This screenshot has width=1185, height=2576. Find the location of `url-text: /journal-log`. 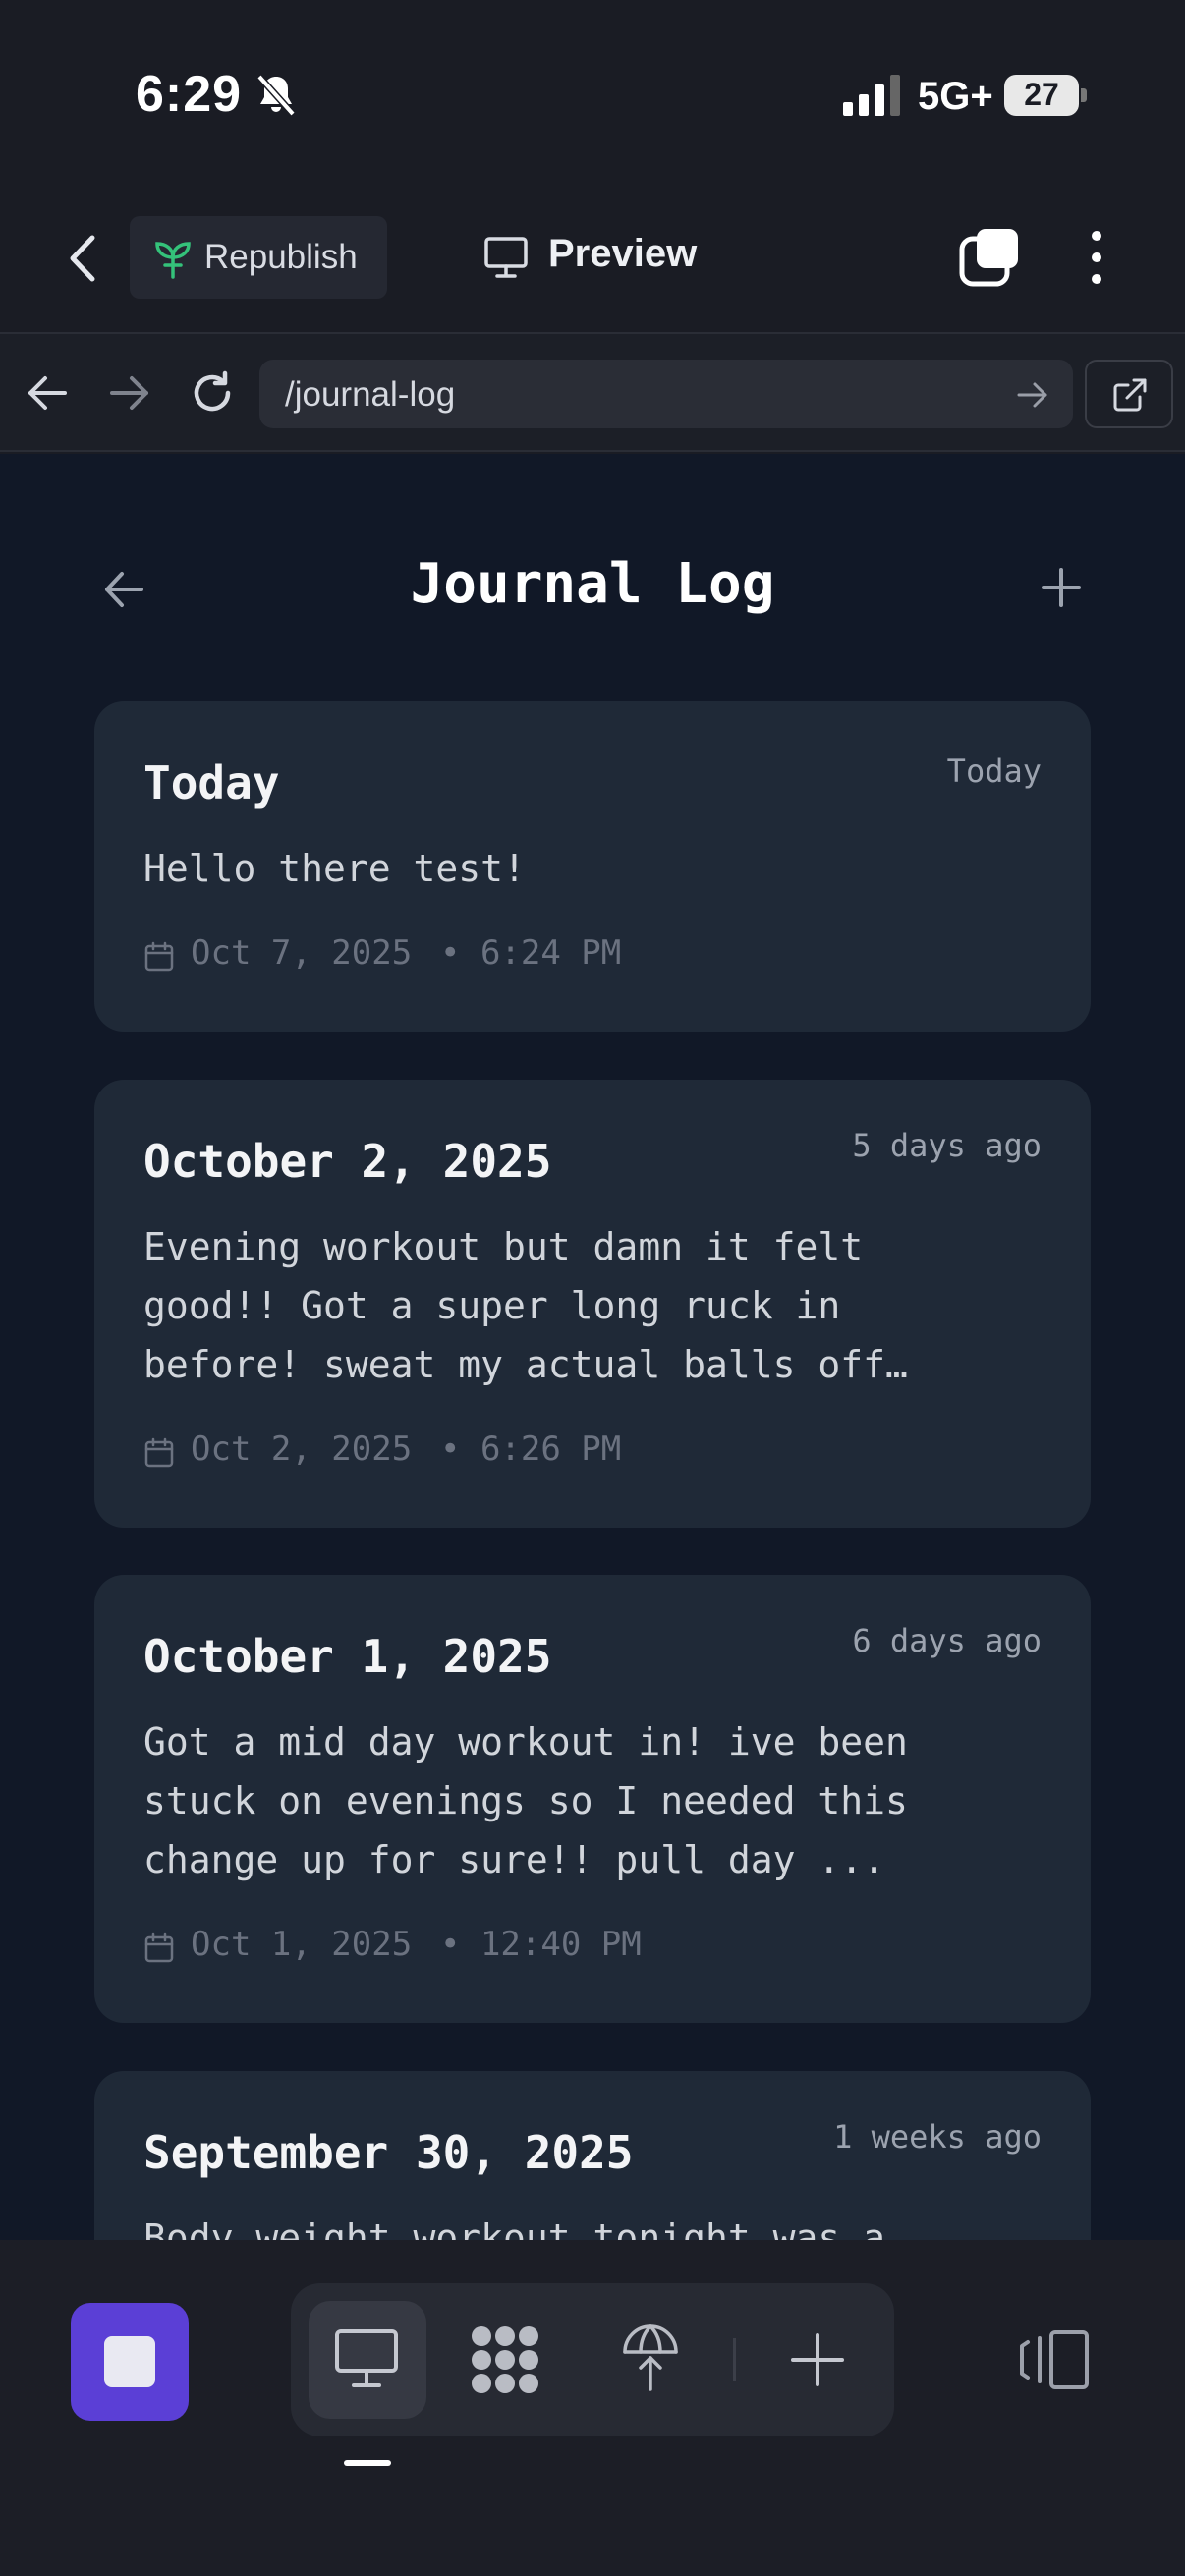

url-text: /journal-log is located at coordinates (371, 394).